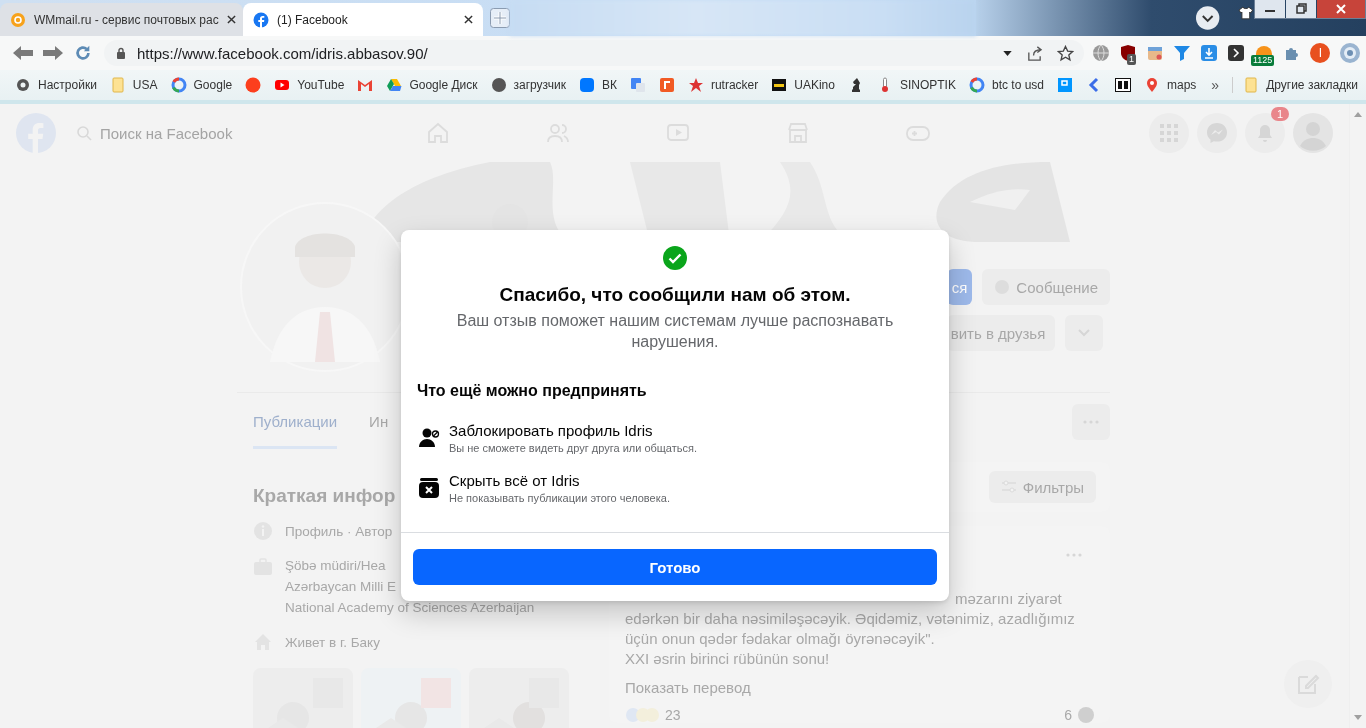 The height and width of the screenshot is (728, 1366). Describe the element at coordinates (339, 531) in the screenshot. I see `intro-text: Профиль · Автор` at that location.